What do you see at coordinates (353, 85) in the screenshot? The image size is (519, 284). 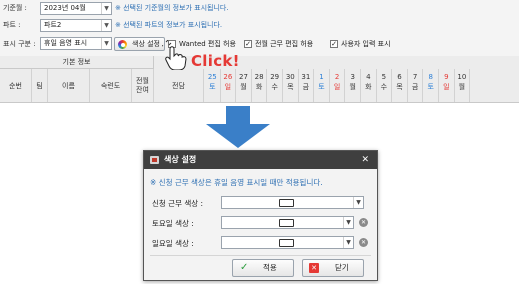 I see `day-column-header: 3월` at bounding box center [353, 85].